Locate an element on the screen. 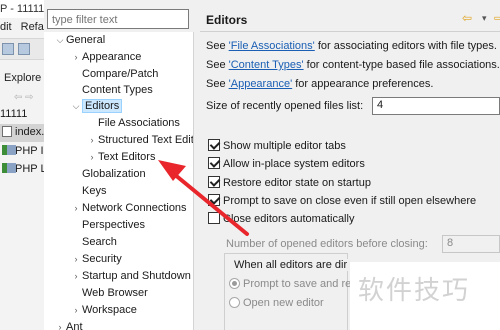 The height and width of the screenshot is (330, 500). checkbox-unchecked-icon is located at coordinates (214, 218).